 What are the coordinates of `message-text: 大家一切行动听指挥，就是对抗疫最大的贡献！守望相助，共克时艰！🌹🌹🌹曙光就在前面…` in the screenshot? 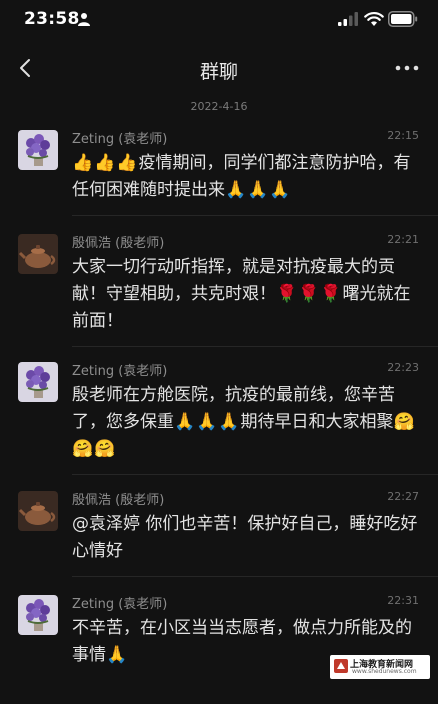 It's located at (247, 294).